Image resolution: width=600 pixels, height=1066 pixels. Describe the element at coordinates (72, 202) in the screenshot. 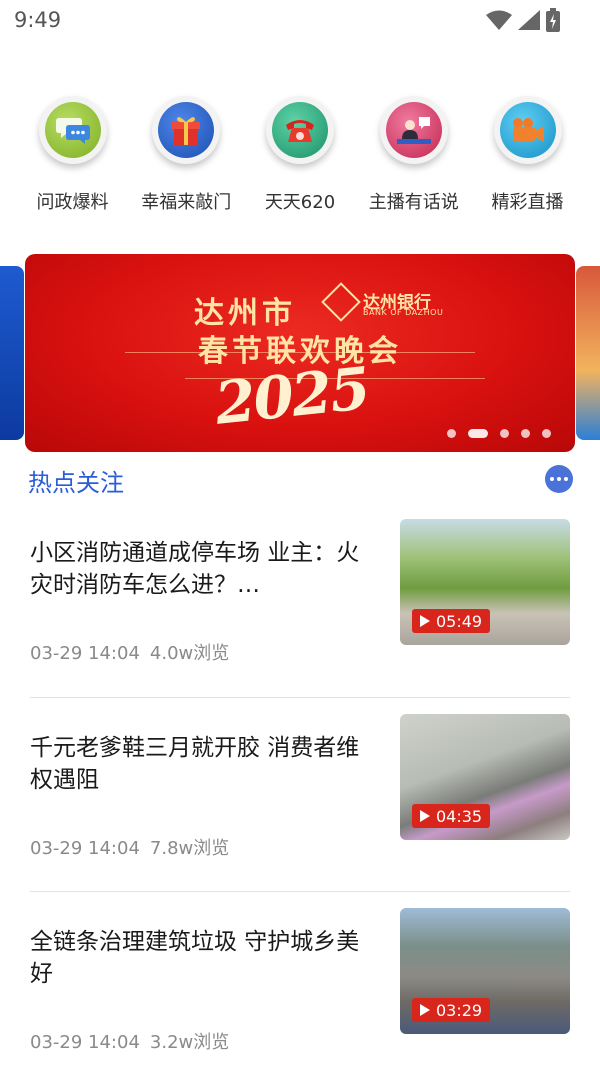

I see `quick-entry-label: 问政爆料` at that location.